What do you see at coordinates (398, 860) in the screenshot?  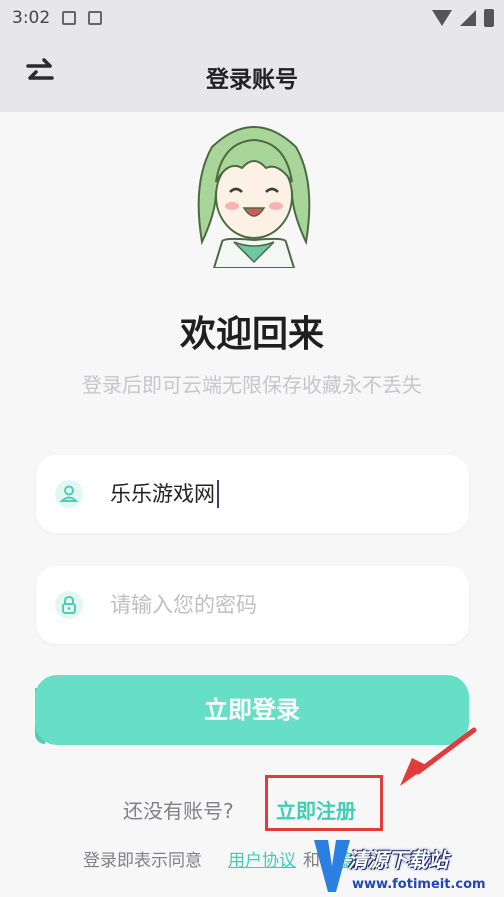 I see `watermark-name: 清源下载站` at bounding box center [398, 860].